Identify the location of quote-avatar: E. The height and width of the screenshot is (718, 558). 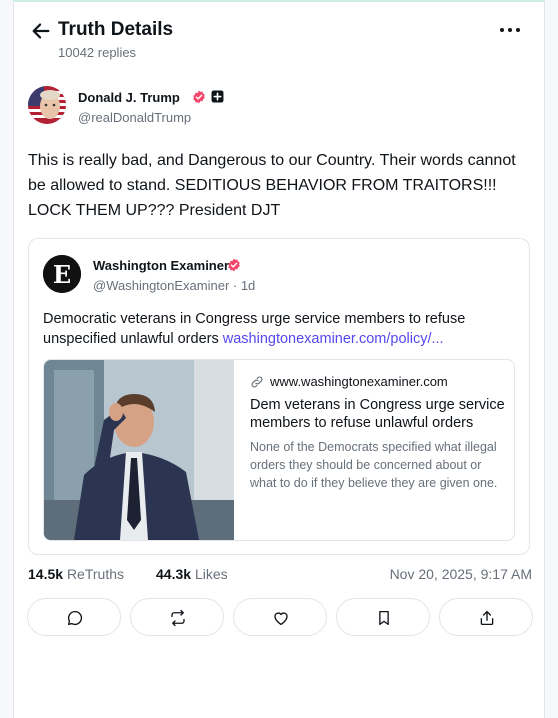
(62, 274).